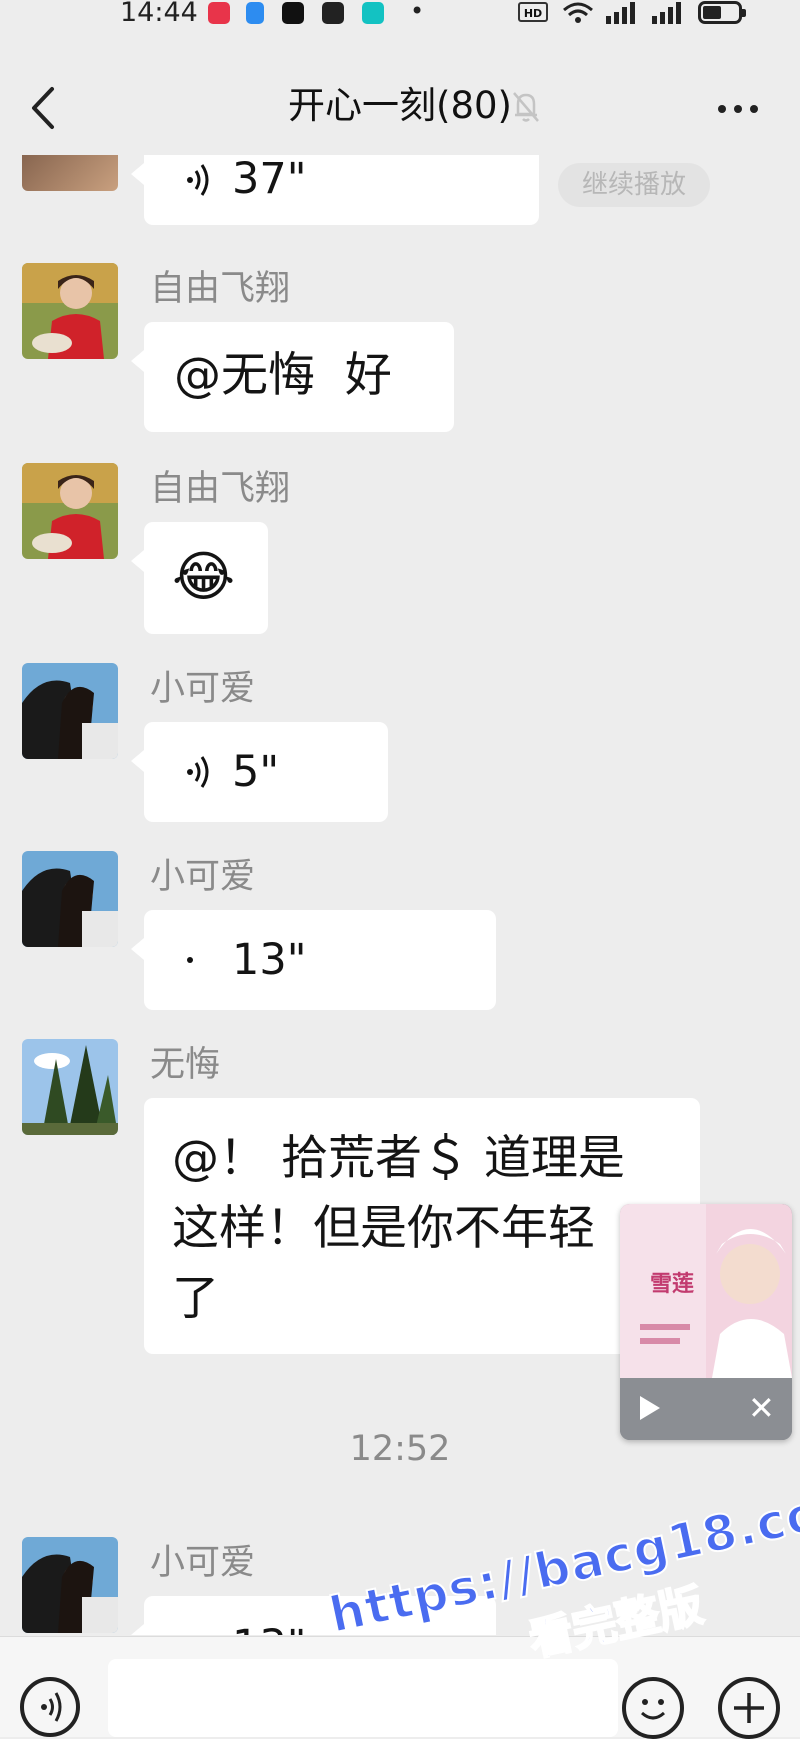  I want to click on tiktok-icon, so click(293, 13).